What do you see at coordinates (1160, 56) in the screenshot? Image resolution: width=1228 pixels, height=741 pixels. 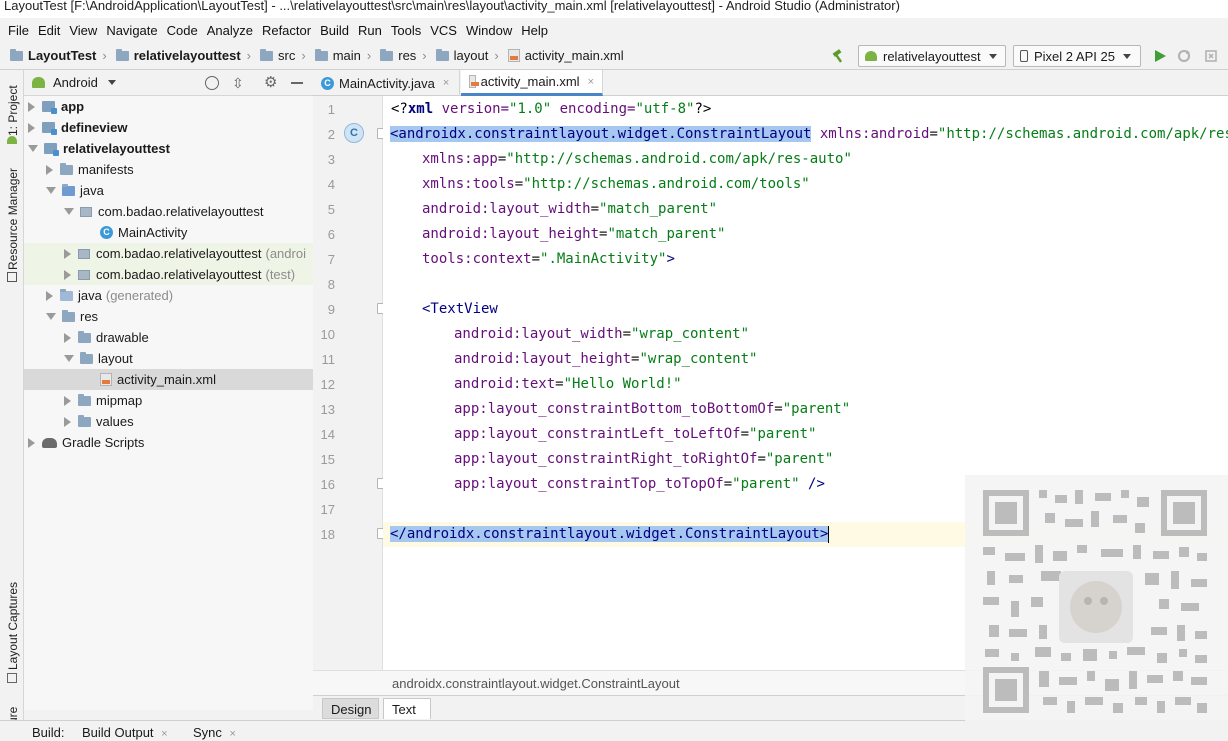 I see `run-play-icon` at bounding box center [1160, 56].